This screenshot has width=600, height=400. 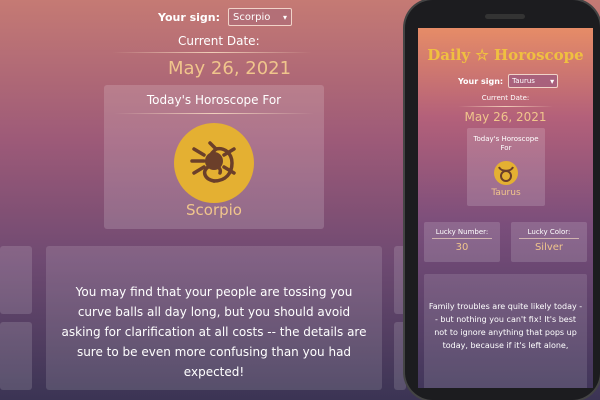 I want to click on horoscope-sign-card: Today's Horoscope For Scorpio, so click(x=214, y=157).